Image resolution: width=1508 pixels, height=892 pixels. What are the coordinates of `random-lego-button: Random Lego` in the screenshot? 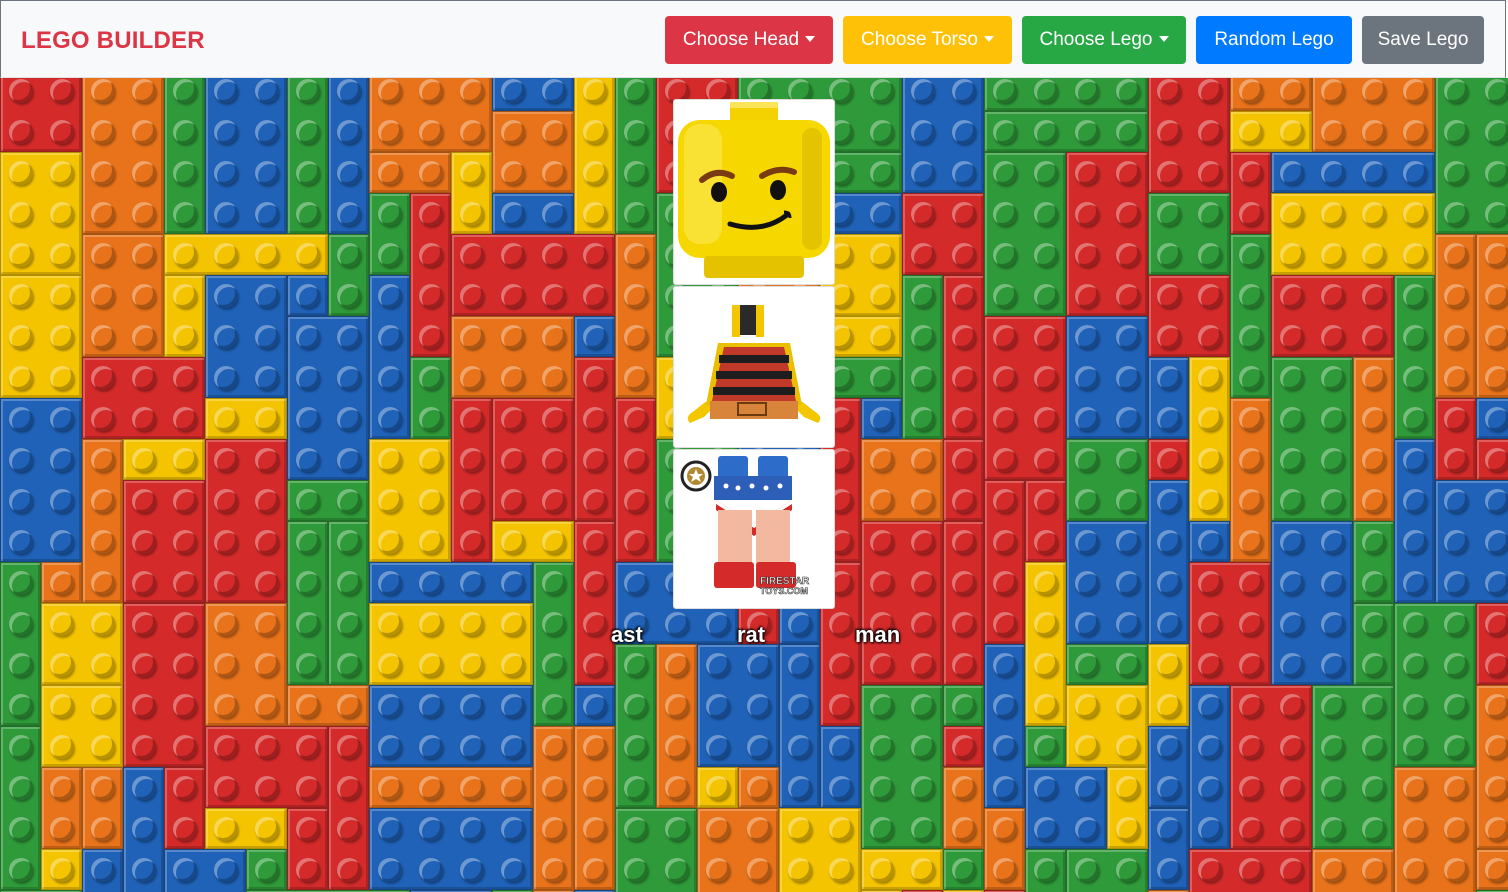 It's located at (1274, 40).